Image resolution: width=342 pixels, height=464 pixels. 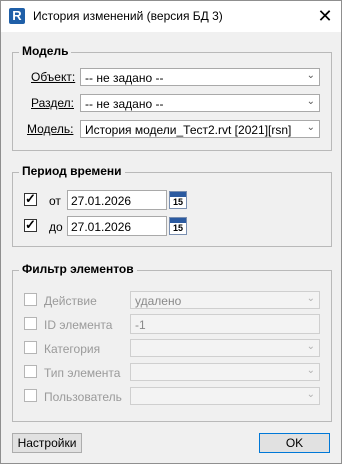 I want to click on to-checkbox, so click(x=30, y=225).